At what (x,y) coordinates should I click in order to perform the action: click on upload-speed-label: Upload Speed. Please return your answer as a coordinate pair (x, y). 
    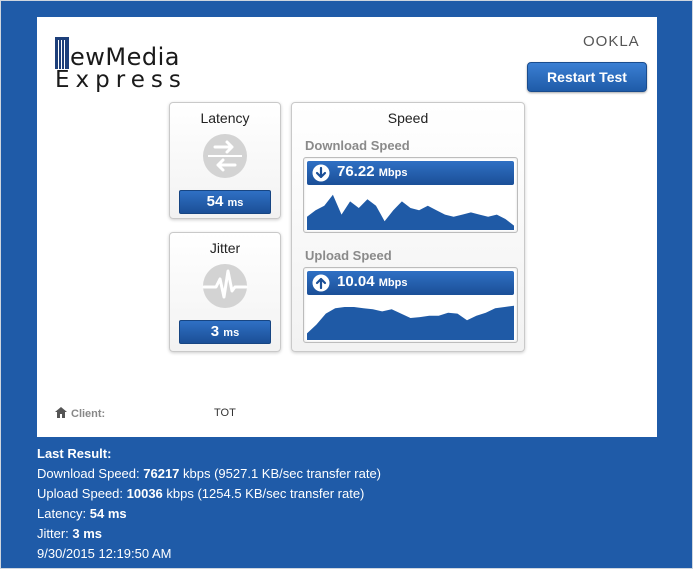
    Looking at the image, I should click on (348, 255).